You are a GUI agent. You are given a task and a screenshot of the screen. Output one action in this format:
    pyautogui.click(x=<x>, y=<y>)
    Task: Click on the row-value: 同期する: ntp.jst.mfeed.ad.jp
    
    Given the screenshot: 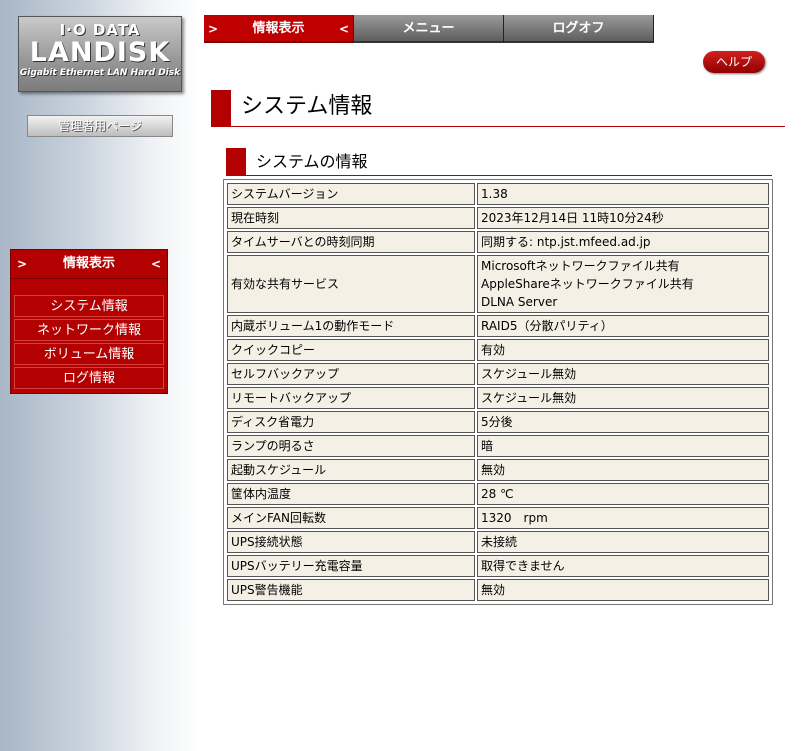 What is the action you would take?
    pyautogui.click(x=623, y=242)
    